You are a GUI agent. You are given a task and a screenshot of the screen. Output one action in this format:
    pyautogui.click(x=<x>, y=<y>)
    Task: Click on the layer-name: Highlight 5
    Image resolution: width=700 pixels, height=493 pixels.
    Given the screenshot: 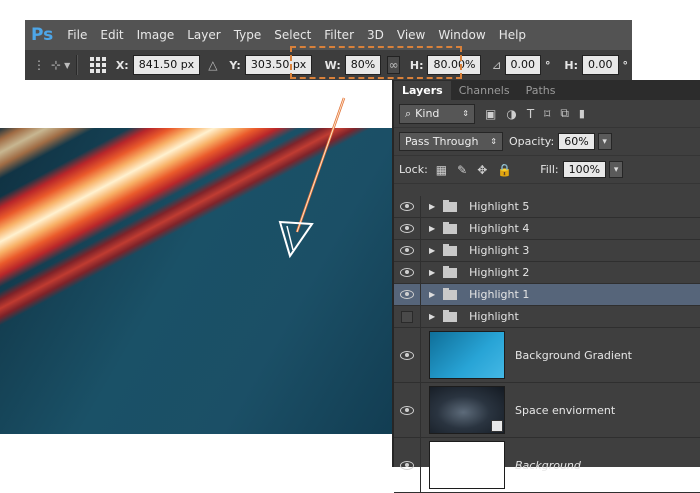 What is the action you would take?
    pyautogui.click(x=499, y=206)
    